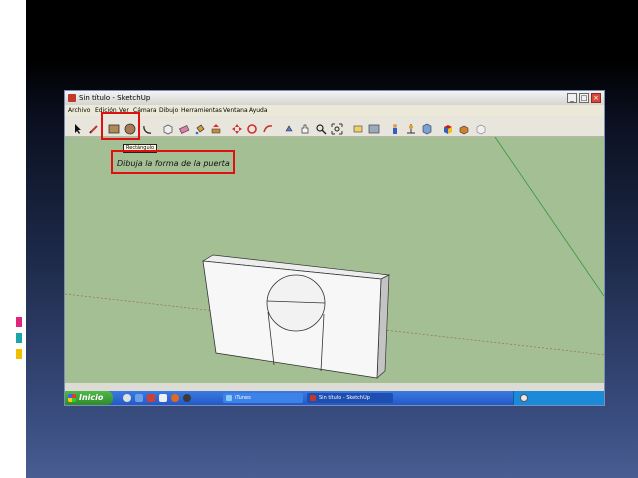  I want to click on menu-ayuda: Ayuda, so click(258, 110).